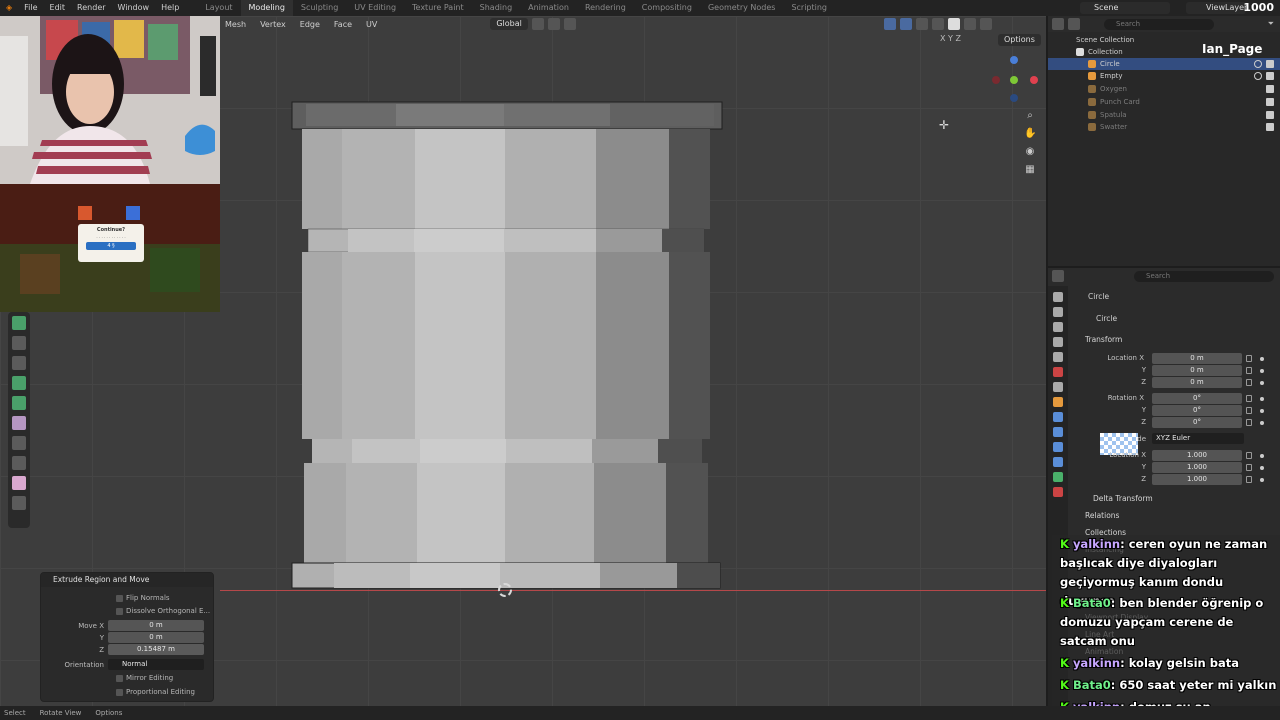 The height and width of the screenshot is (720, 1280). I want to click on outliner-item-spatula: Spatula, so click(1164, 115).